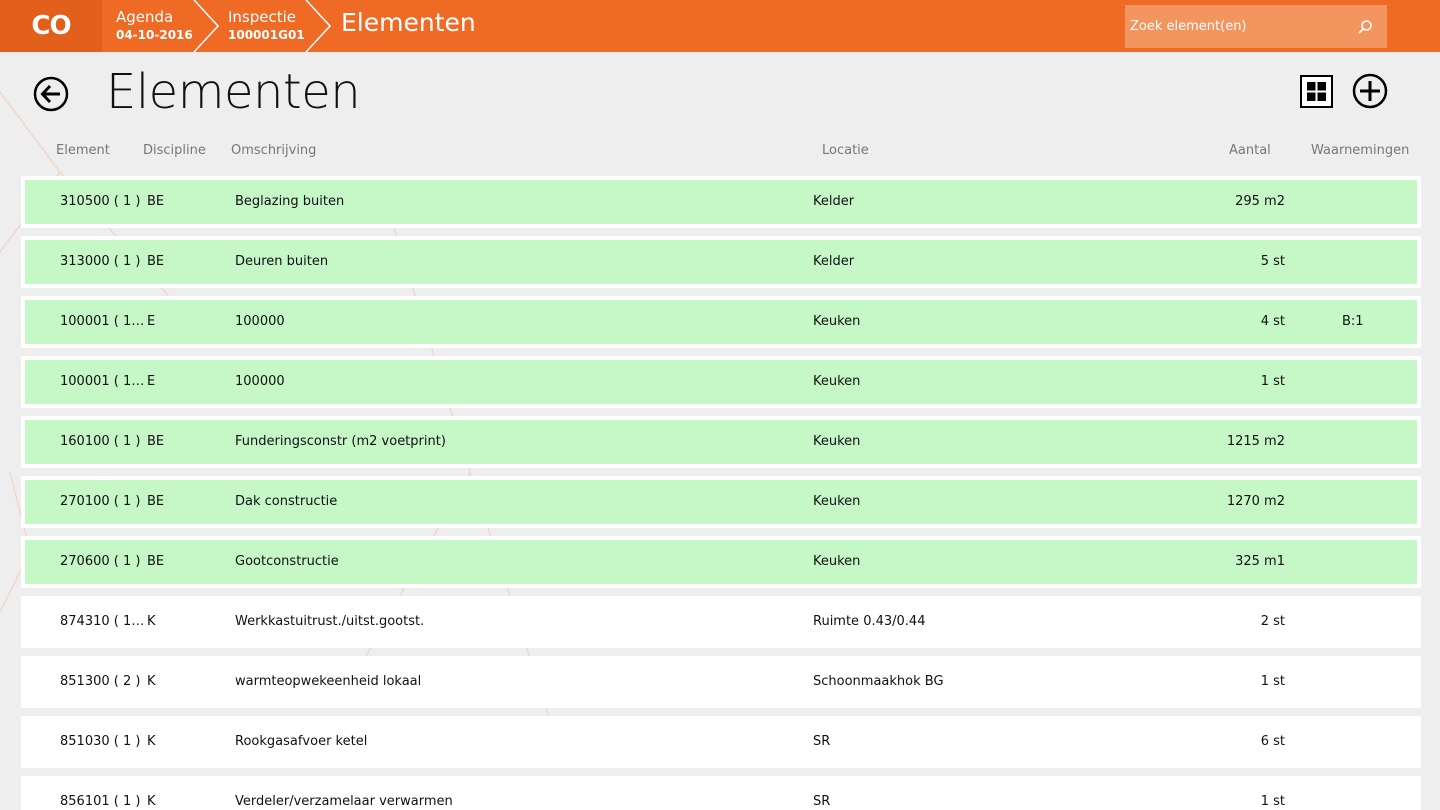 The image size is (1440, 810). Describe the element at coordinates (266, 35) in the screenshot. I see `breadcrumb-subtitle: 100001G01` at that location.